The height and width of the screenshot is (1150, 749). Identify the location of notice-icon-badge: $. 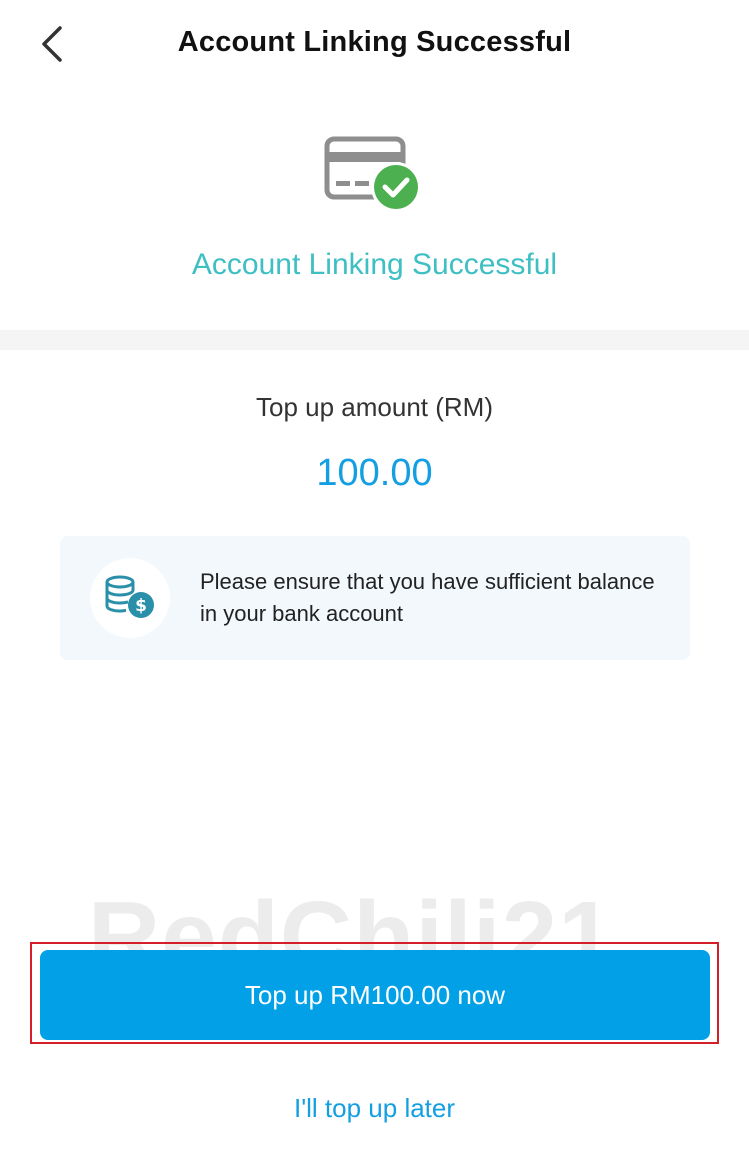
(130, 598).